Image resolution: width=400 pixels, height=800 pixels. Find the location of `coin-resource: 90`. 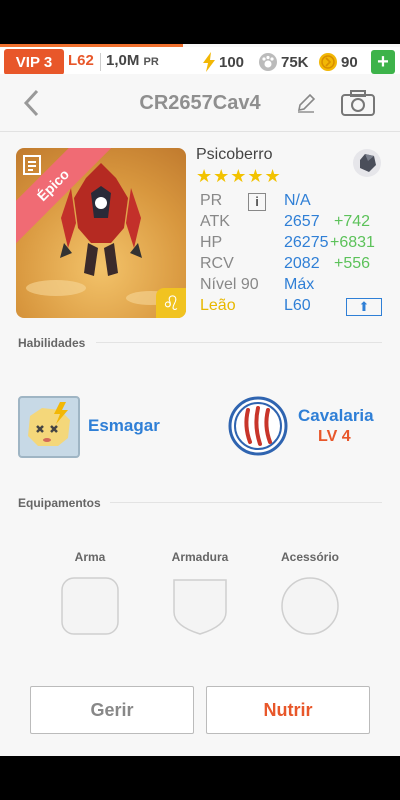

coin-resource: 90 is located at coordinates (338, 62).